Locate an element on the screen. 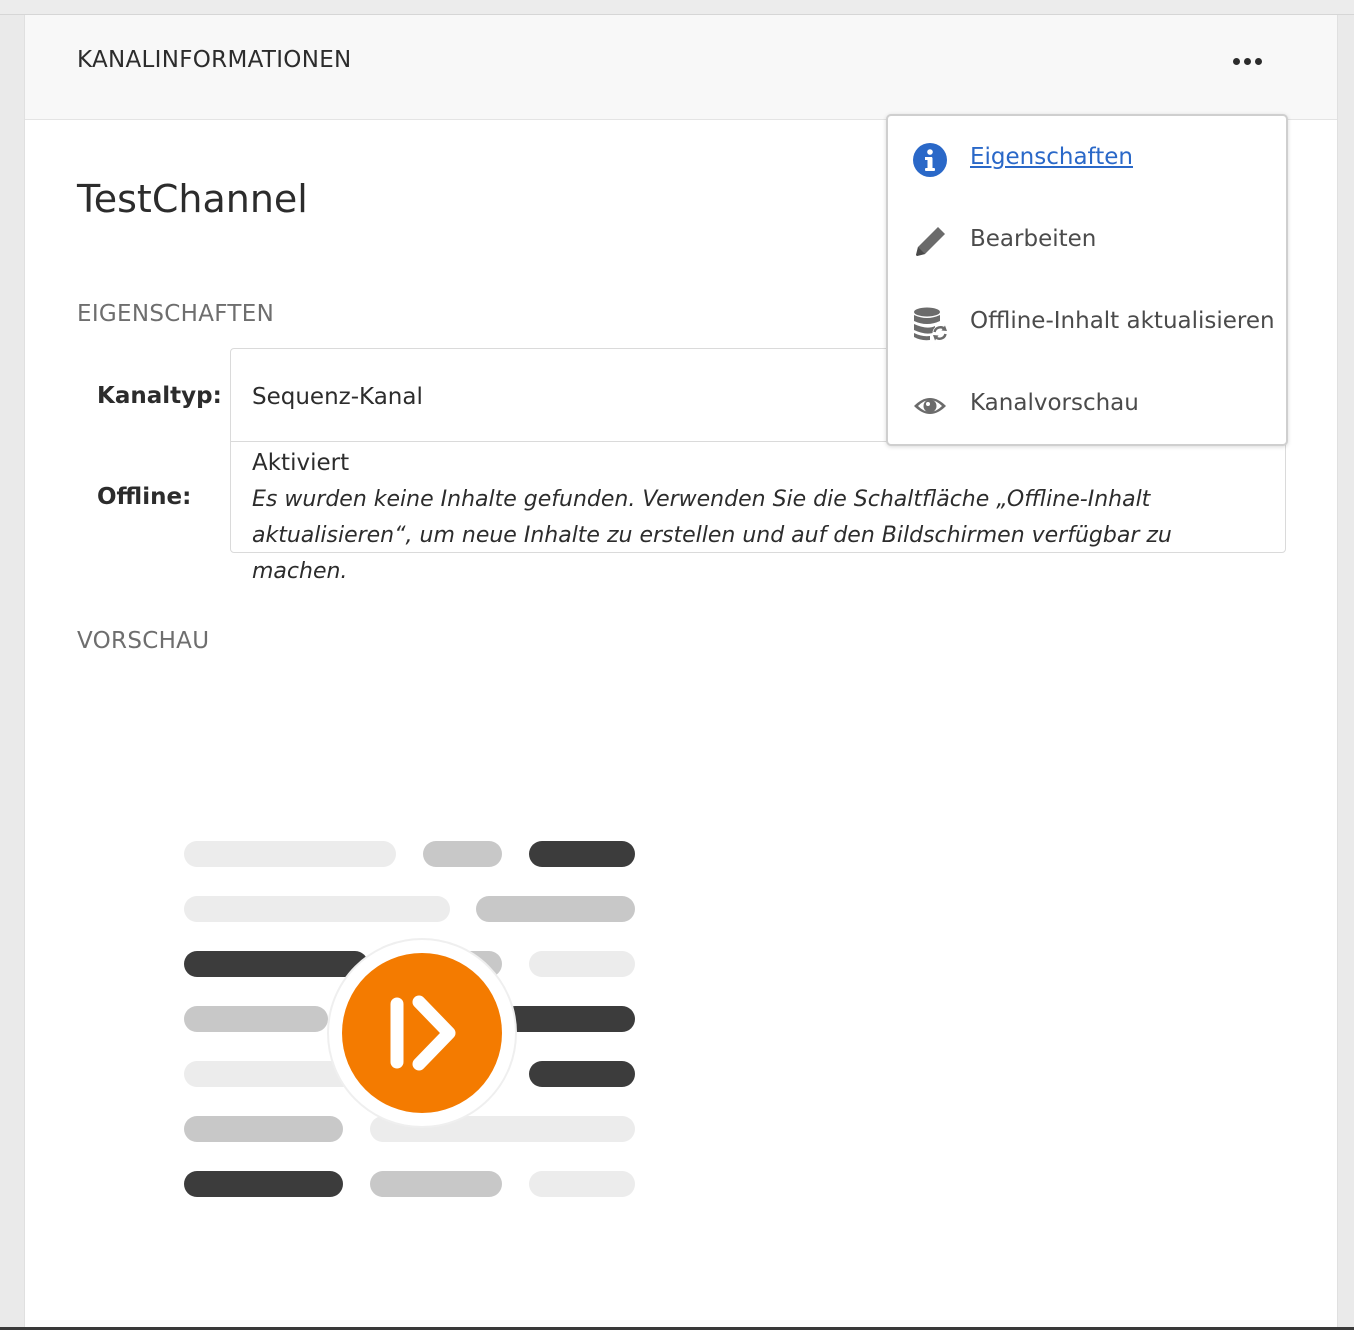  pencil-icon is located at coordinates (930, 241).